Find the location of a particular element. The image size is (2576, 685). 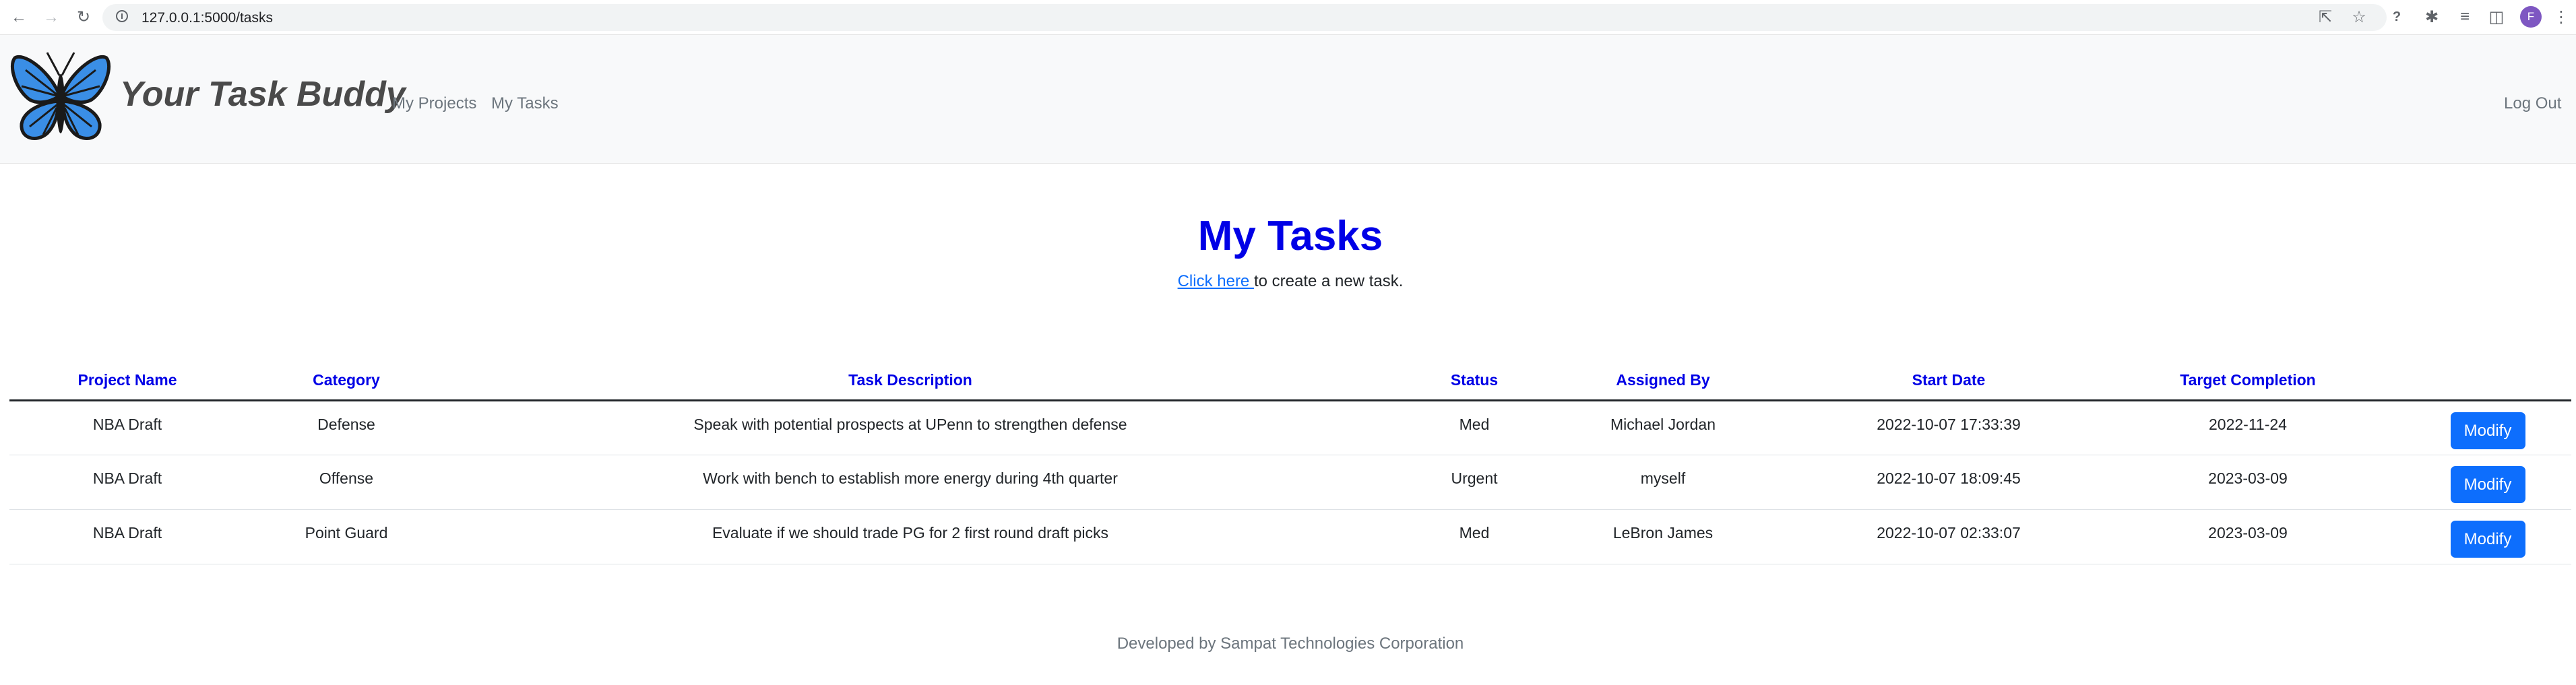

bookmark-star-icon: ☆ is located at coordinates (2359, 17).